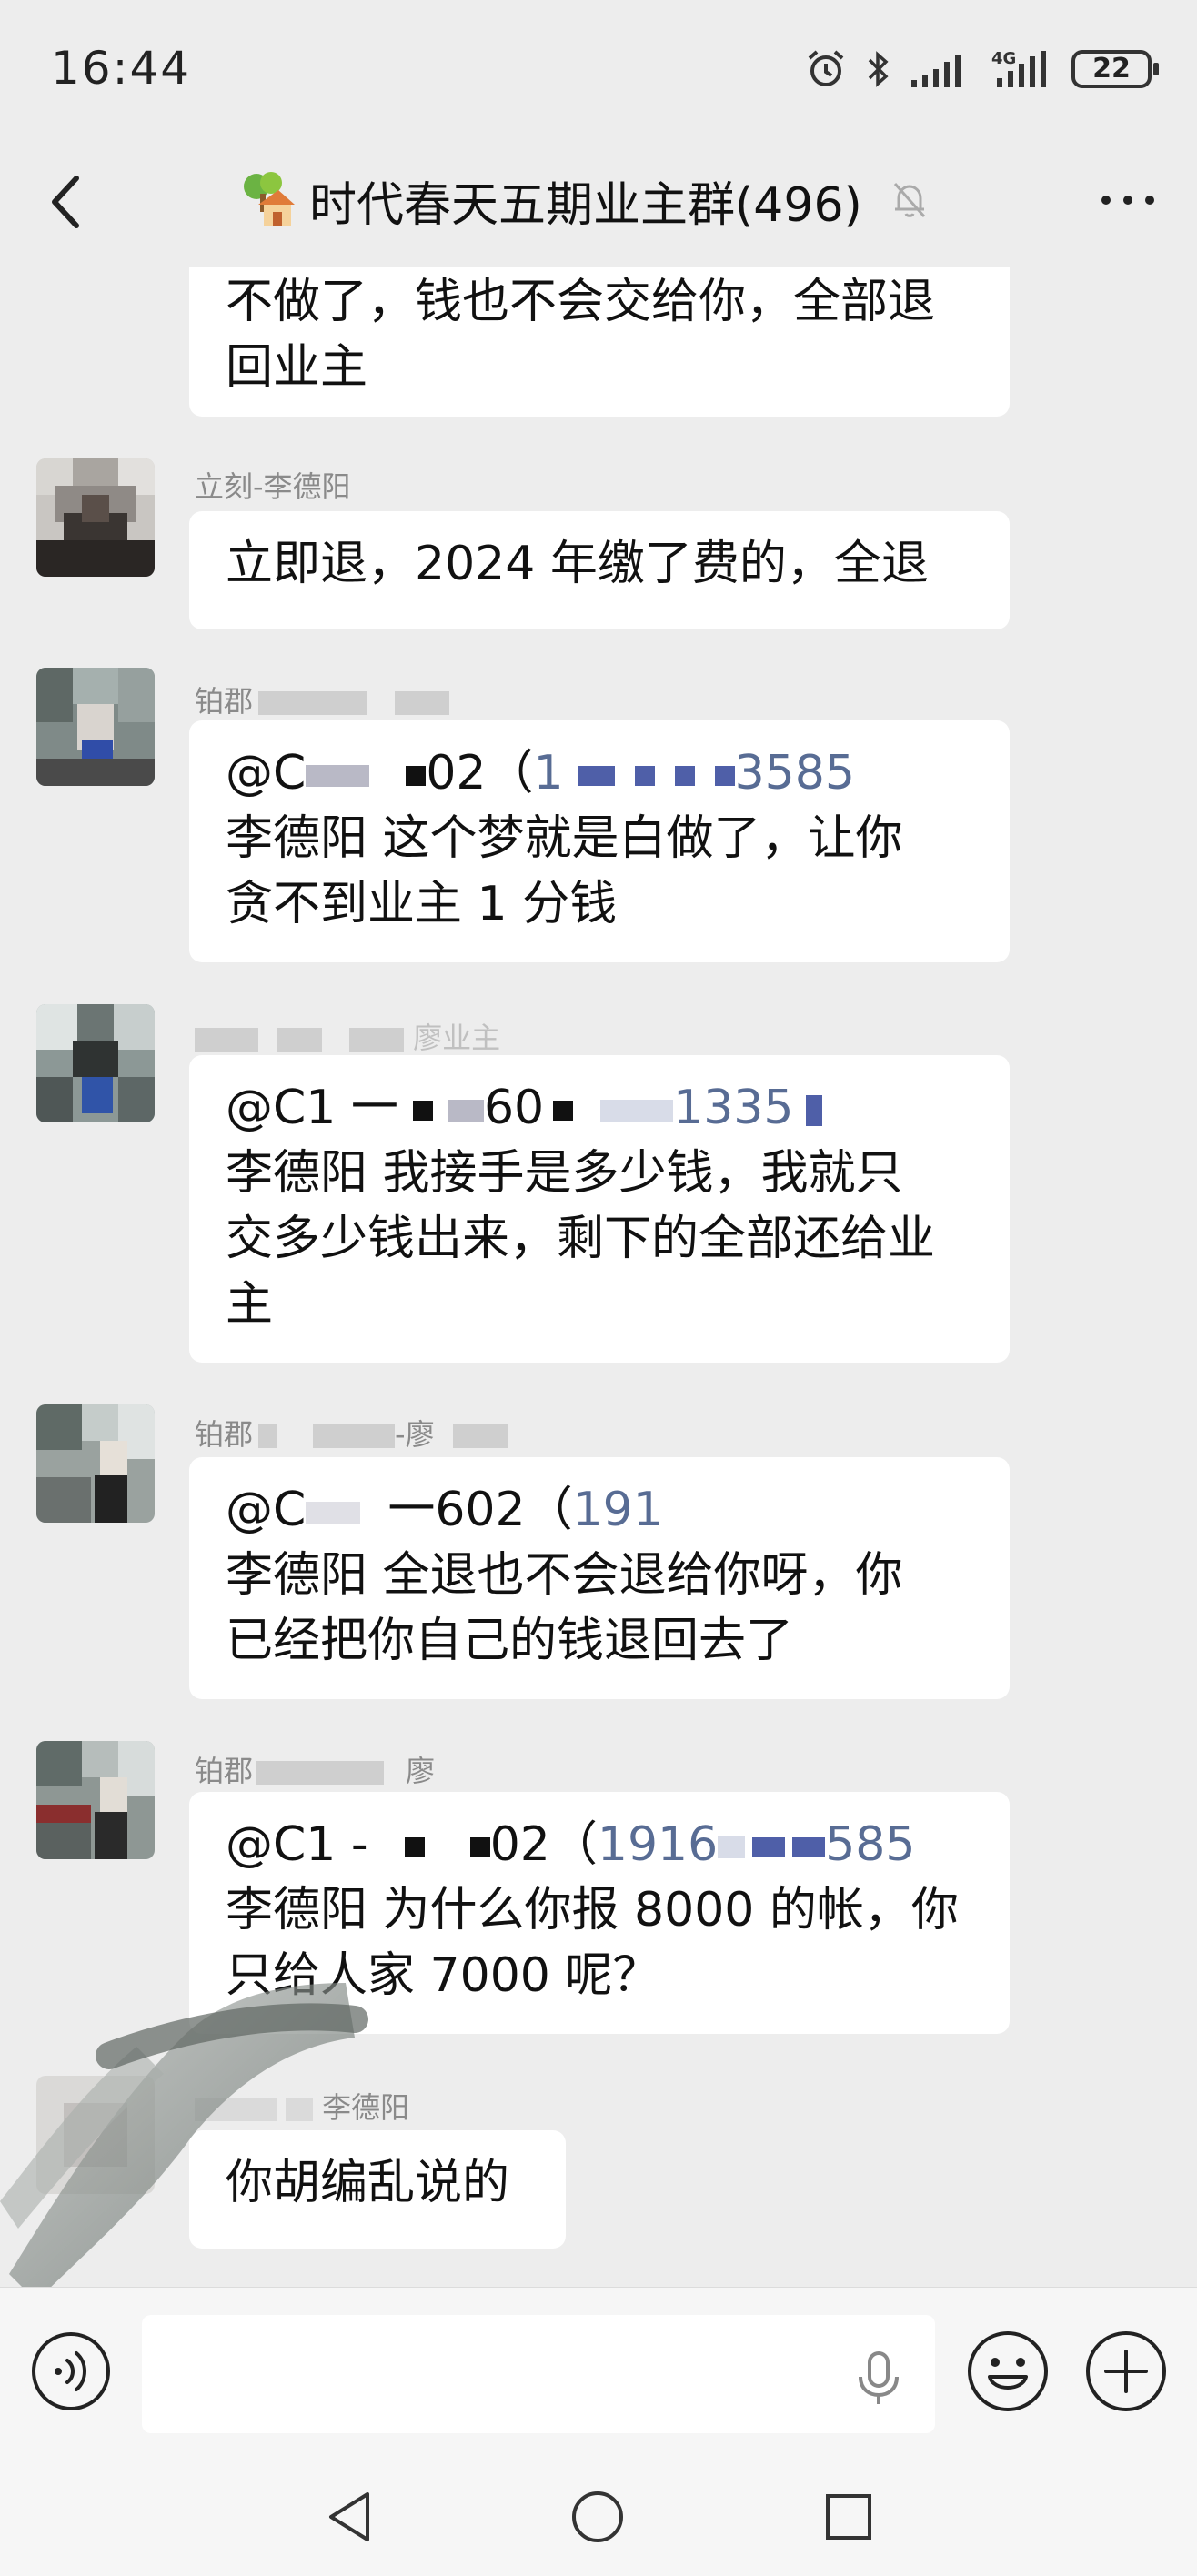  I want to click on system-home-icon, so click(597, 2517).